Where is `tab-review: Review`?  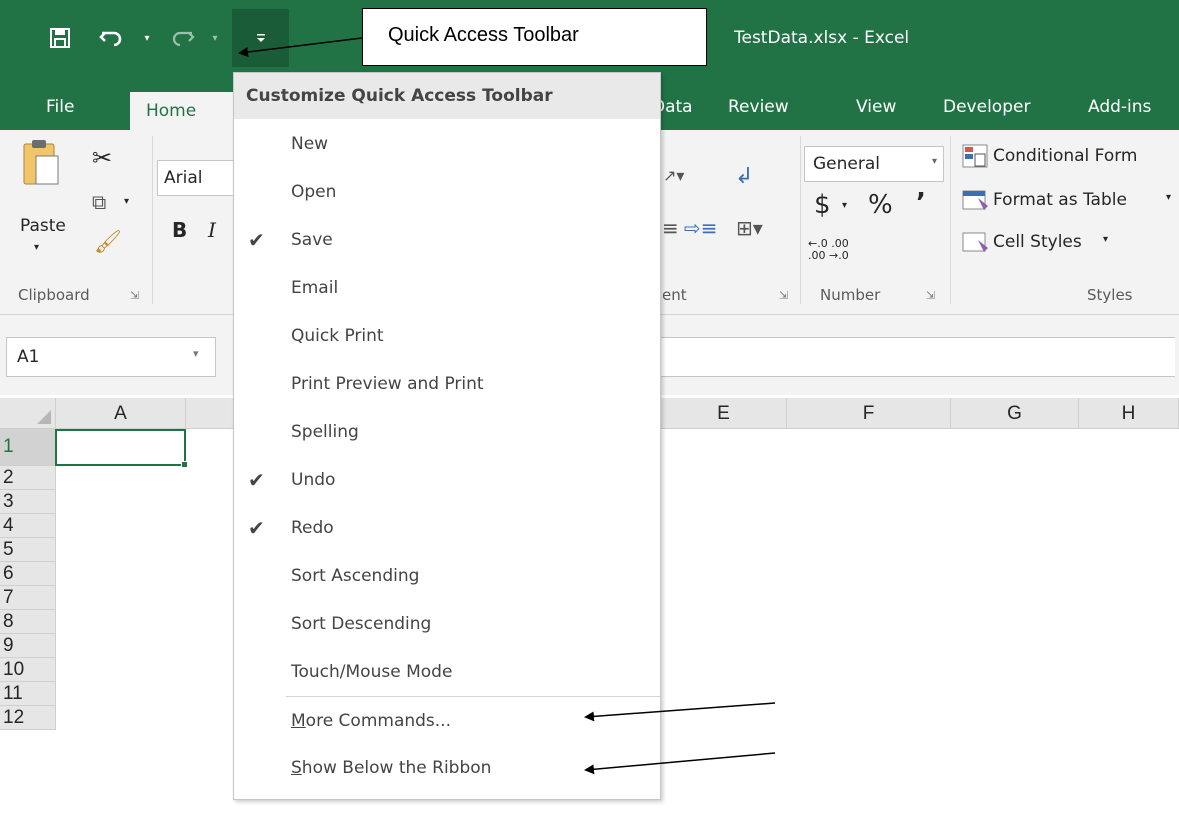
tab-review: Review is located at coordinates (758, 109).